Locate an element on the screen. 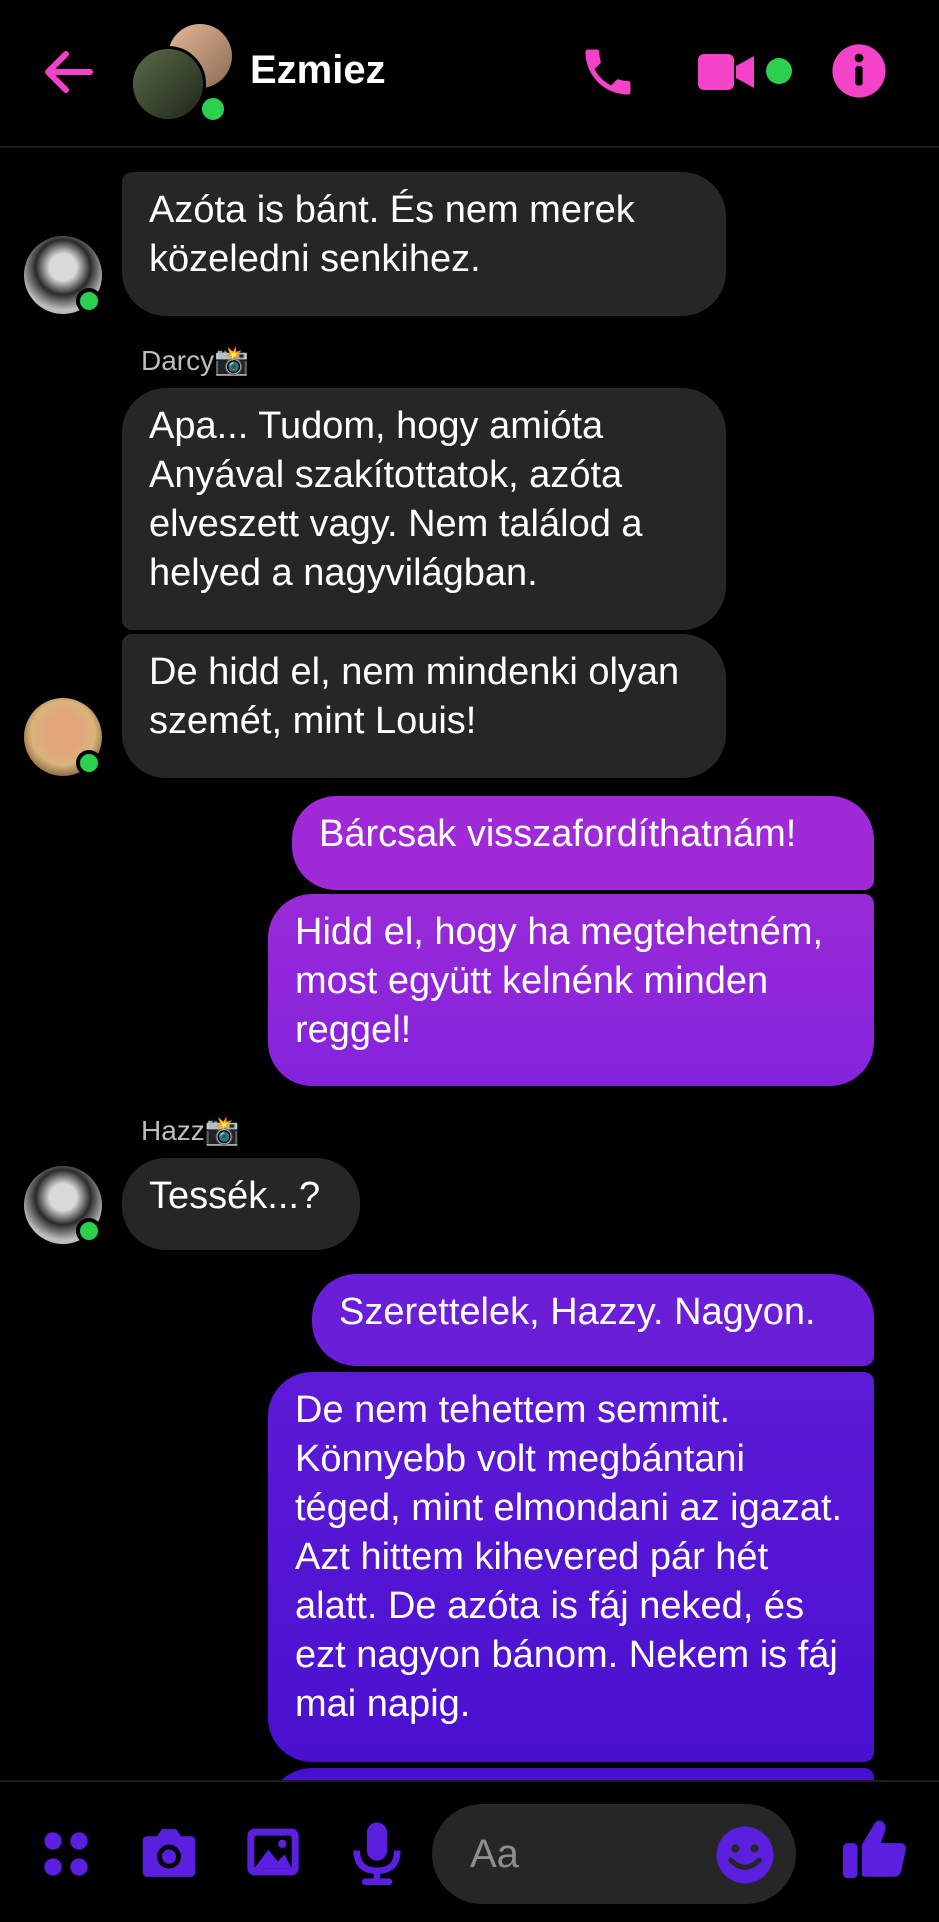  message-bubble-partial is located at coordinates (571, 1774).